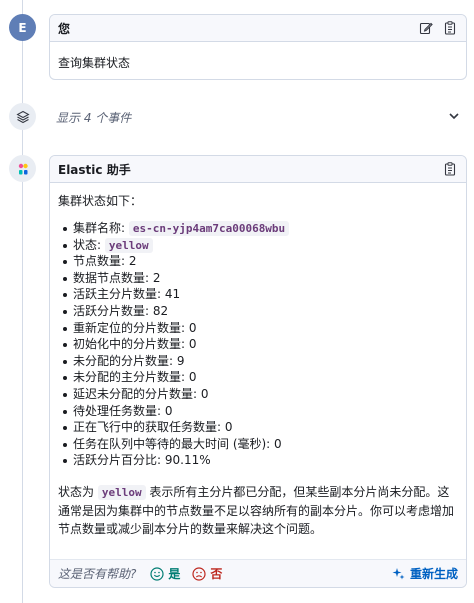 The image size is (474, 603). Describe the element at coordinates (398, 574) in the screenshot. I see `sparkles-icon` at that location.